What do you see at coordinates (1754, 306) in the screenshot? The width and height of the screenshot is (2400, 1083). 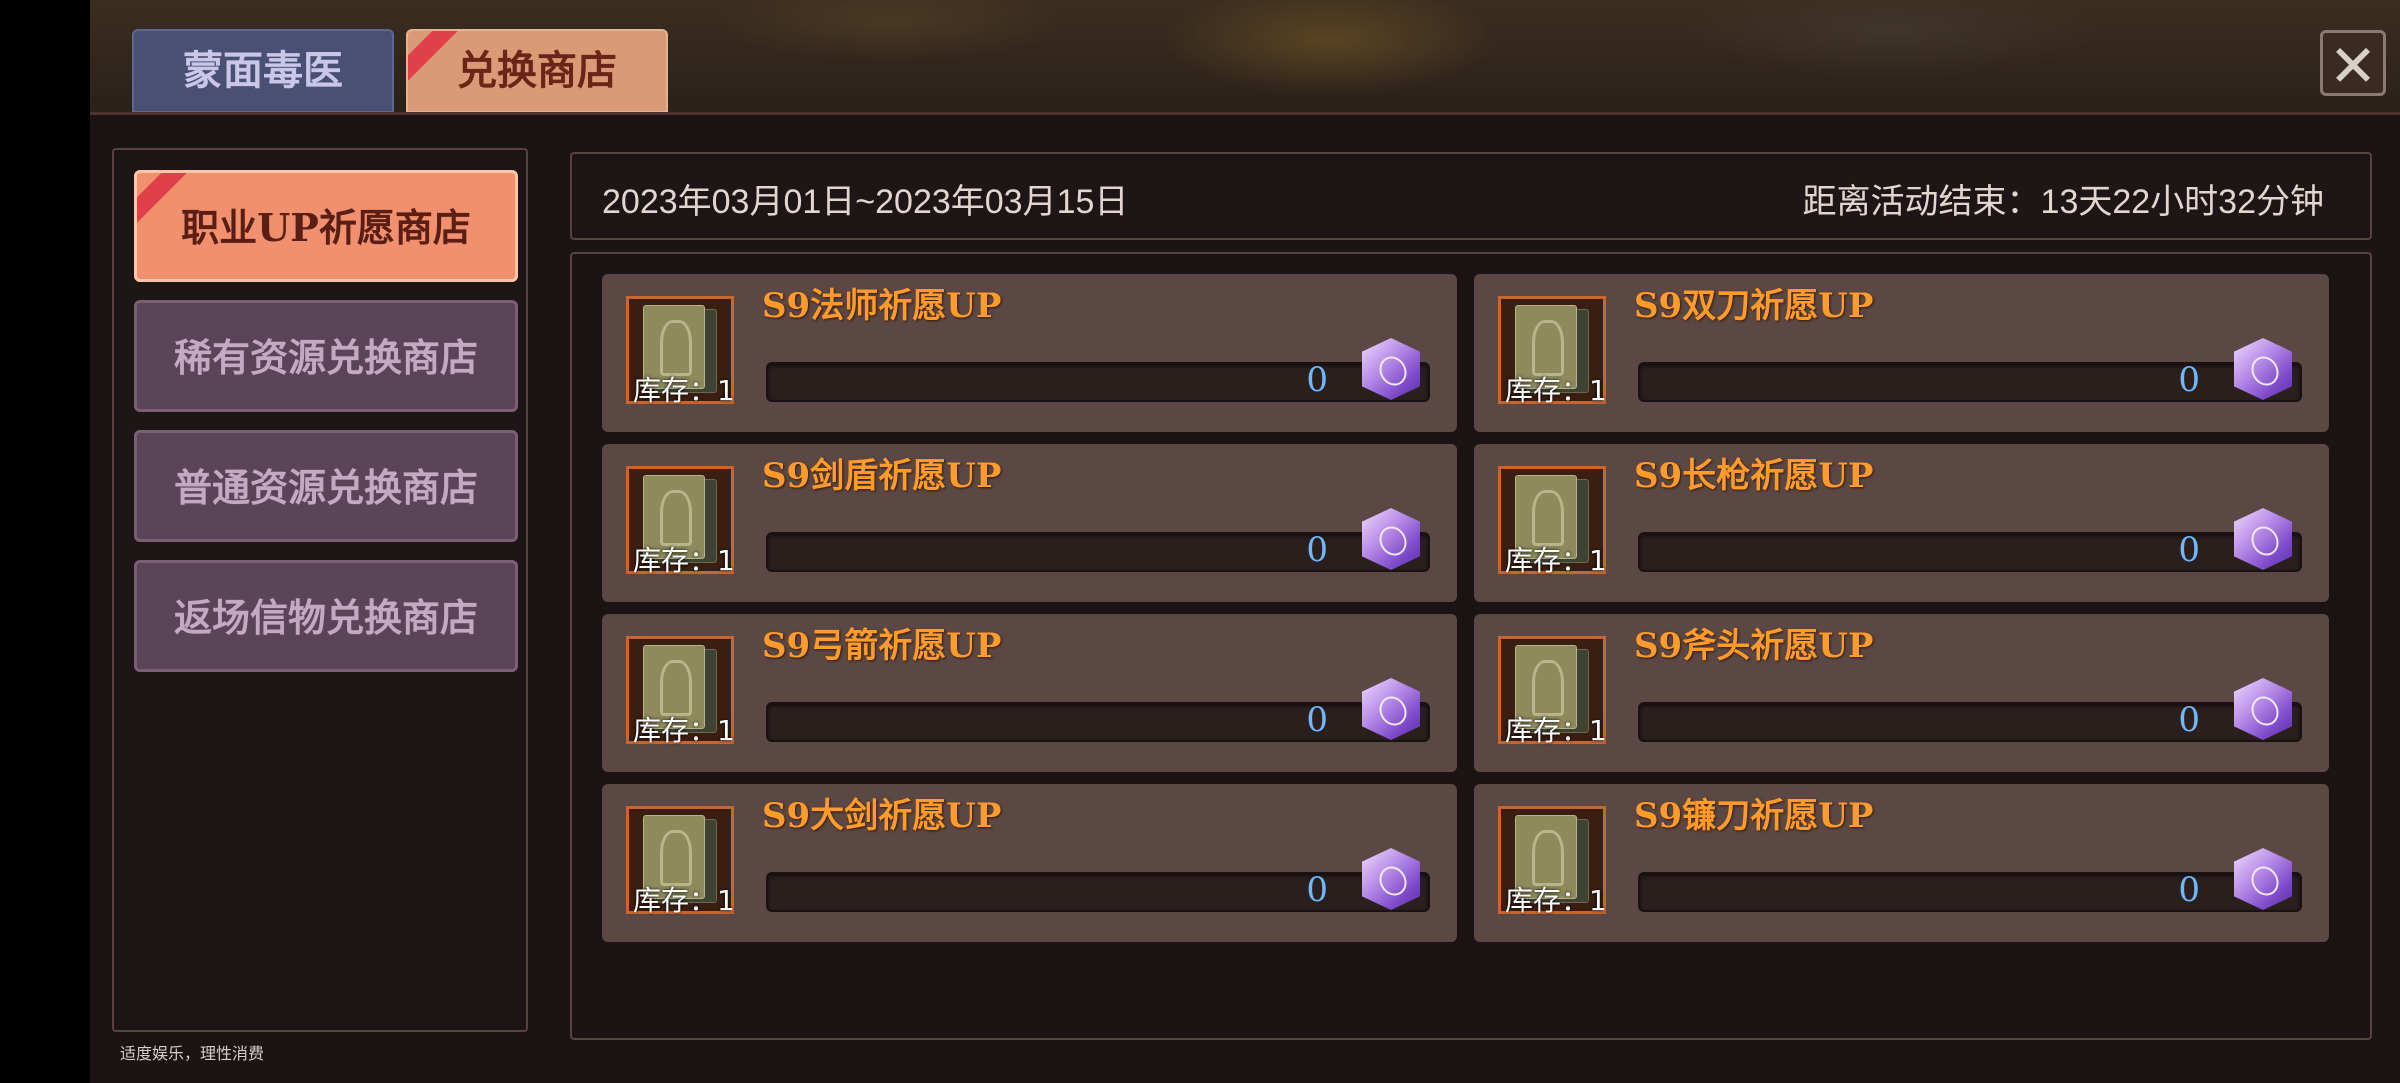 I see `item-title: S9双刀祈愿UP` at bounding box center [1754, 306].